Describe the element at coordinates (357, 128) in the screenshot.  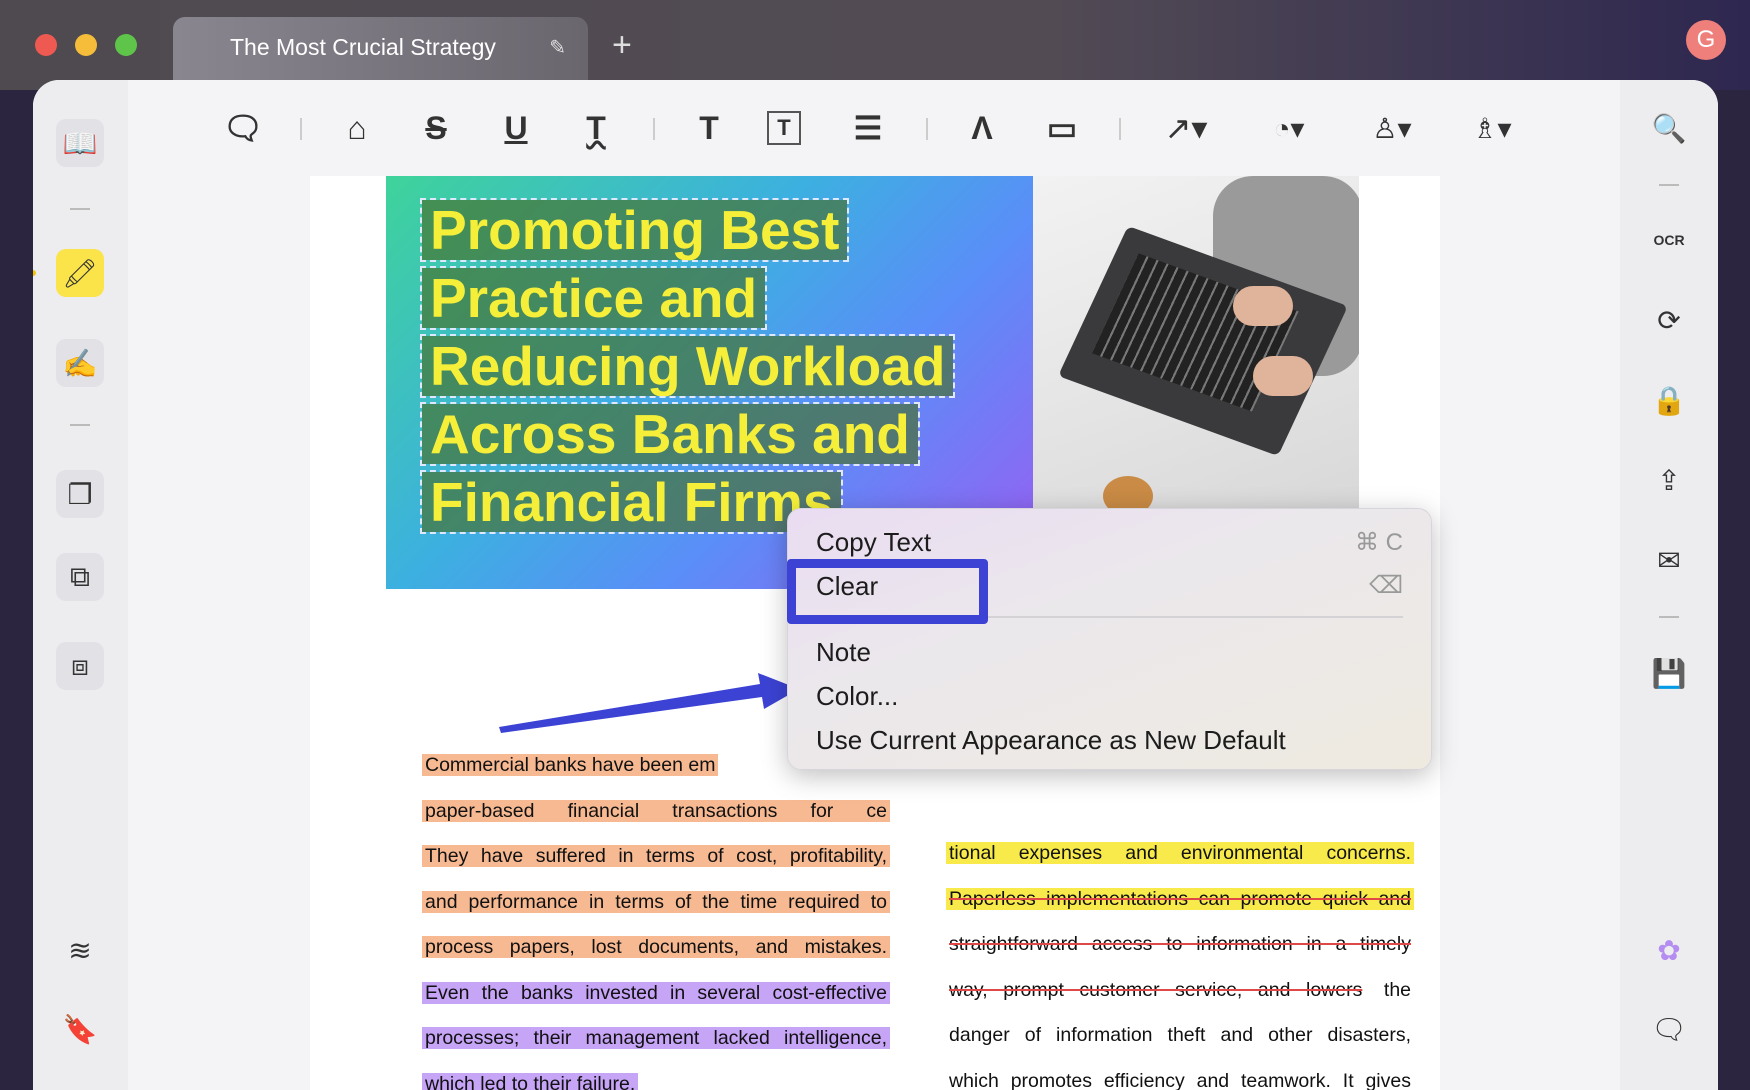
I see `highlighter-icon: ⌂` at that location.